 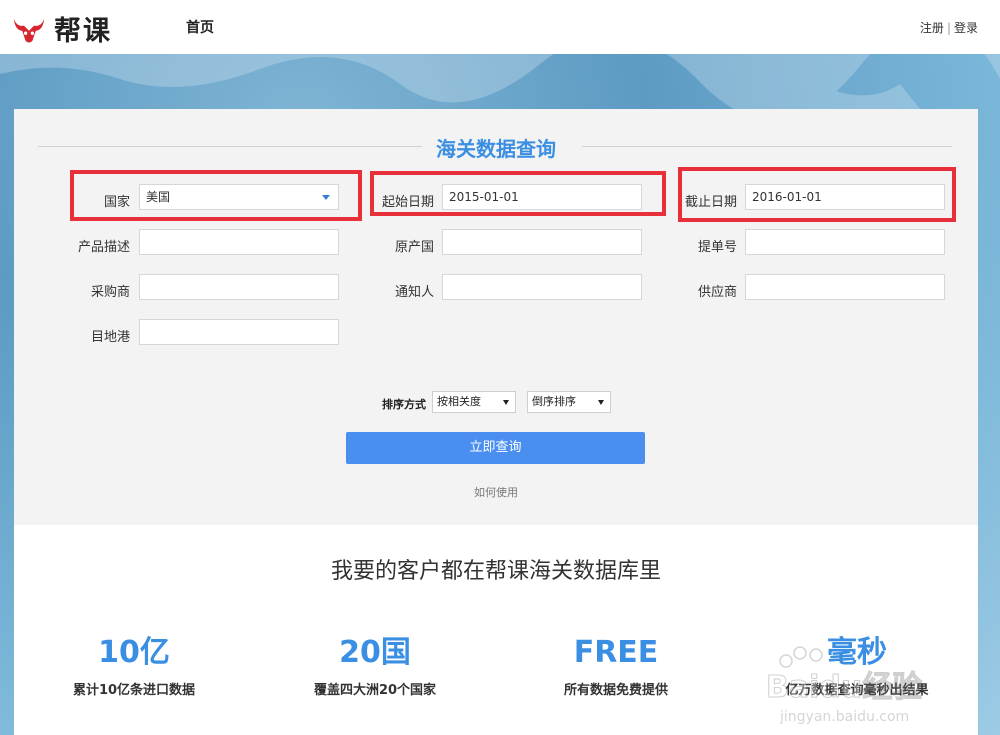 What do you see at coordinates (29, 30) in the screenshot?
I see `bull-logo-icon` at bounding box center [29, 30].